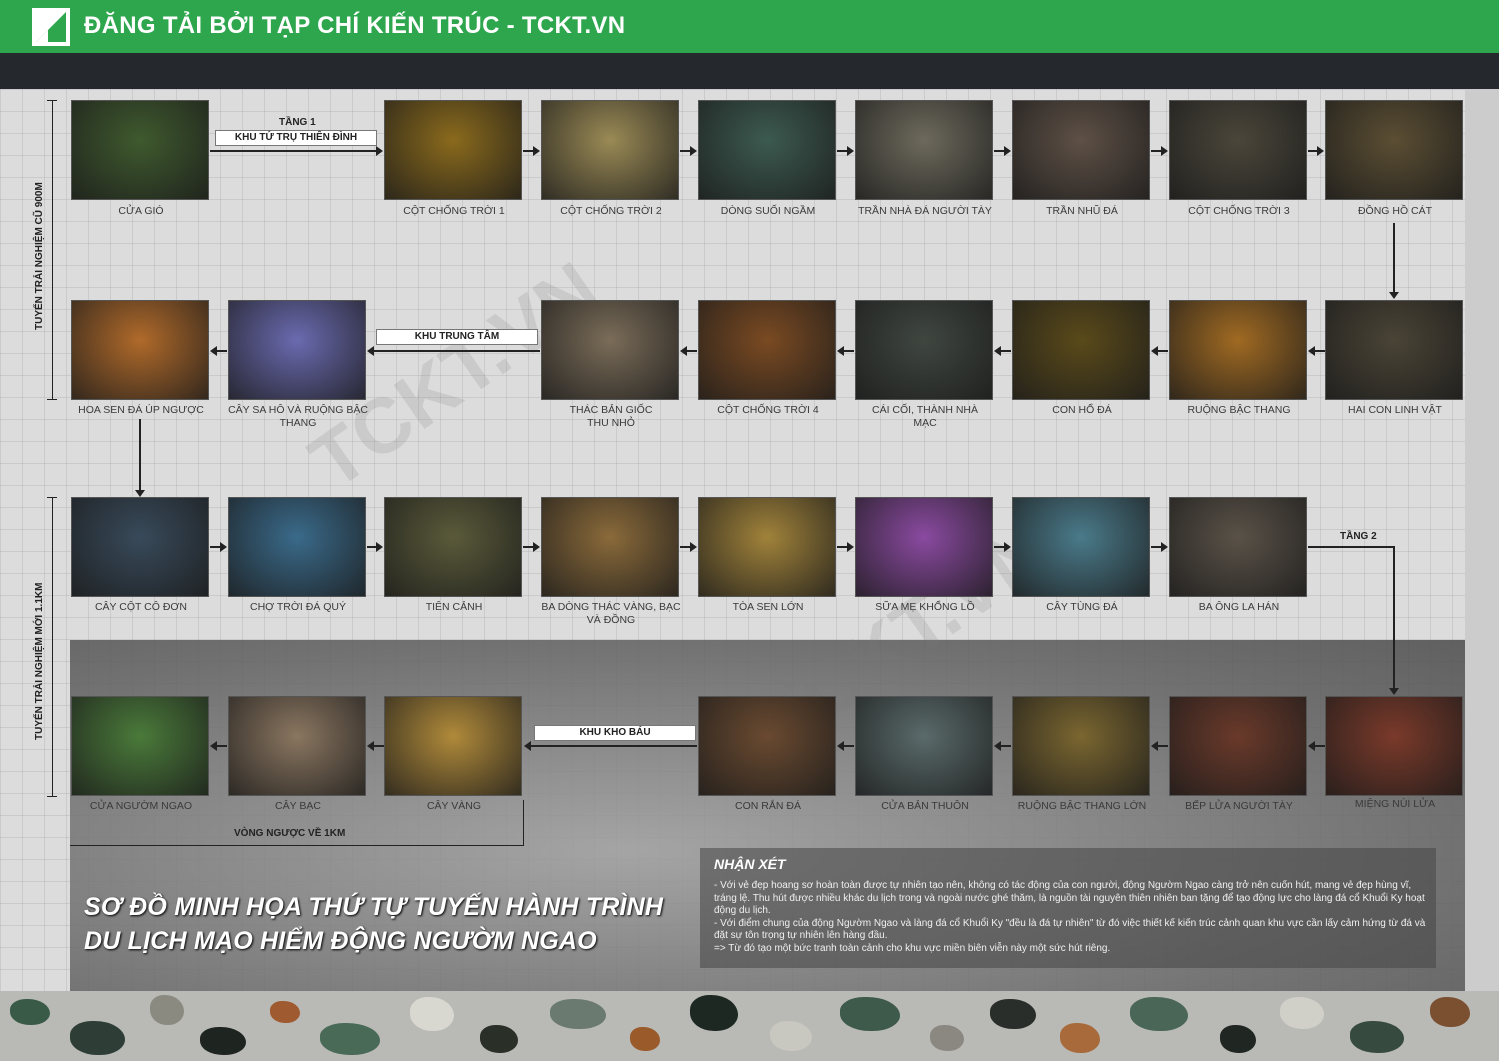  Describe the element at coordinates (1082, 806) in the screenshot. I see `stop-label: RUỘNG BẬC THANG LỚN` at that location.